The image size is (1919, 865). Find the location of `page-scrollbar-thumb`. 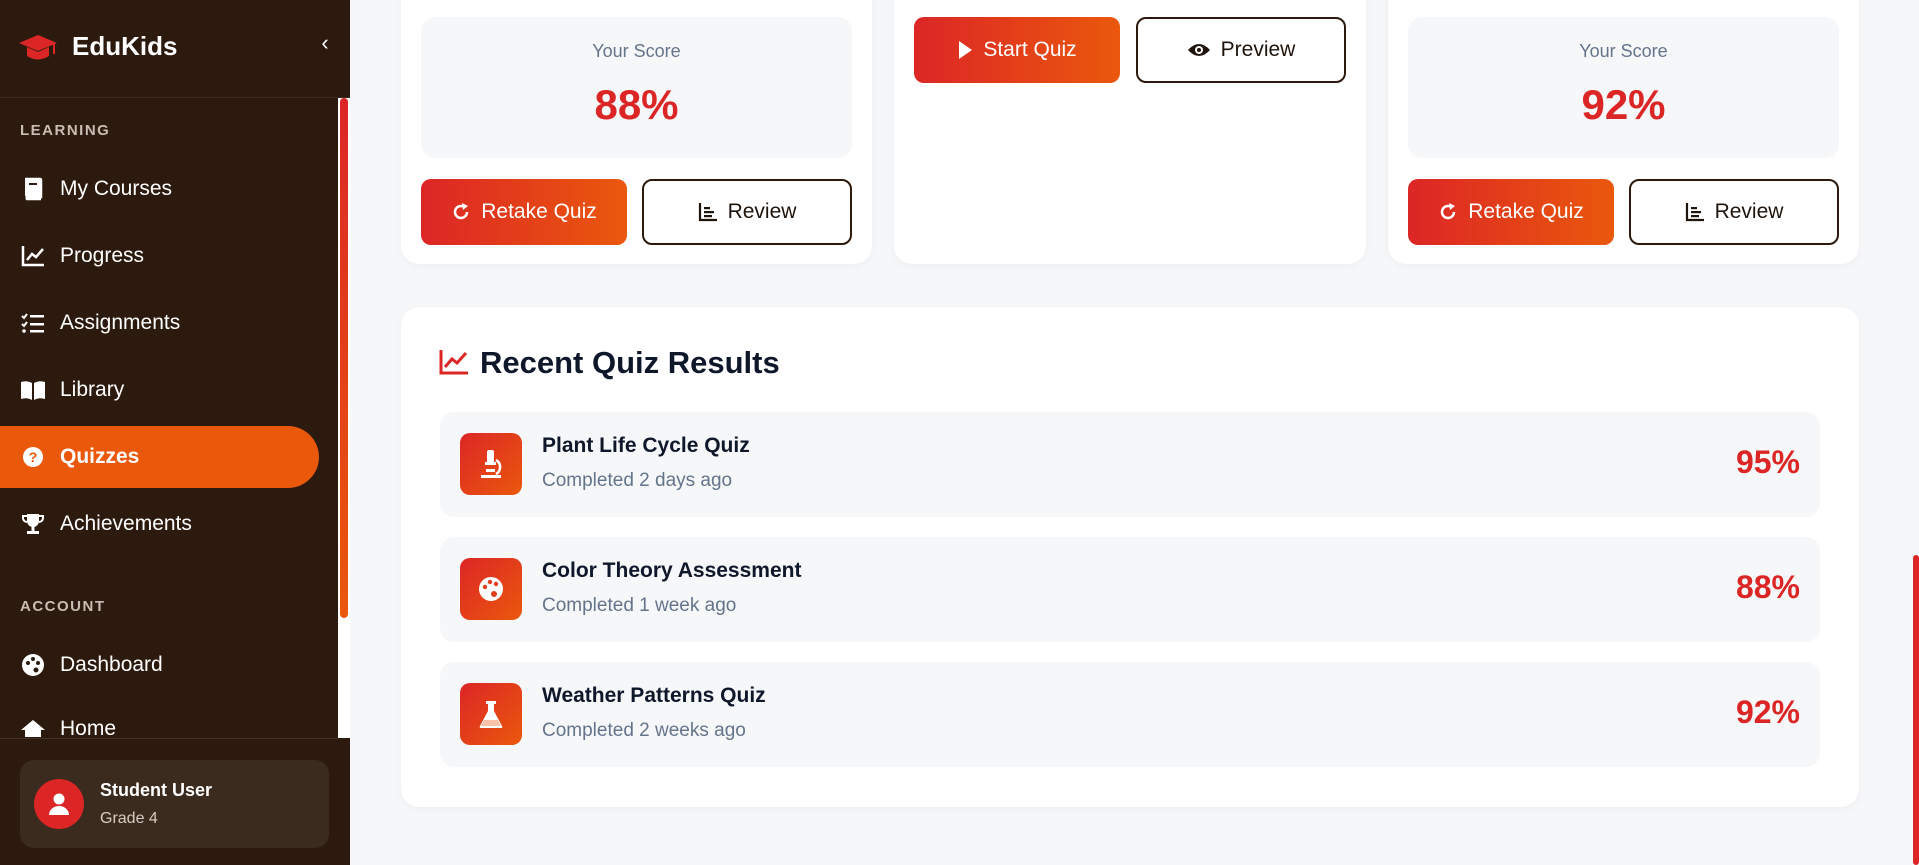

page-scrollbar-thumb is located at coordinates (1916, 710).